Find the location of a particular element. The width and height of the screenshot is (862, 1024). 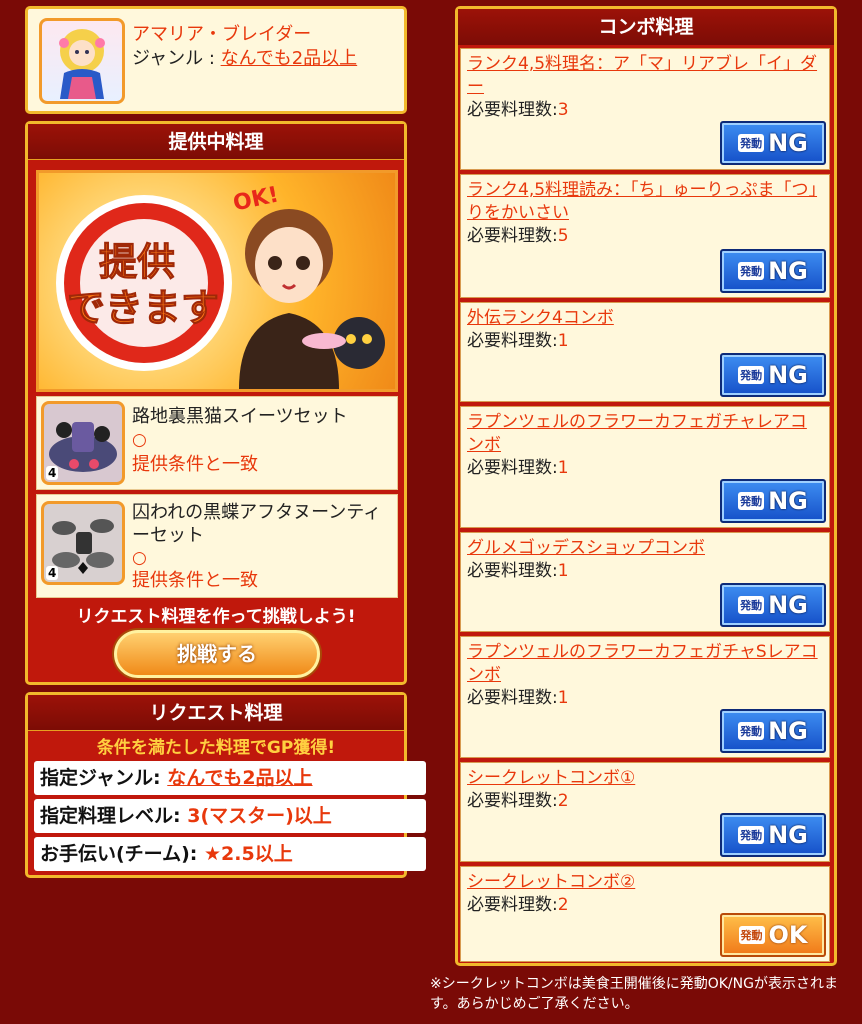

rank-badge-2: 4 is located at coordinates (52, 573).